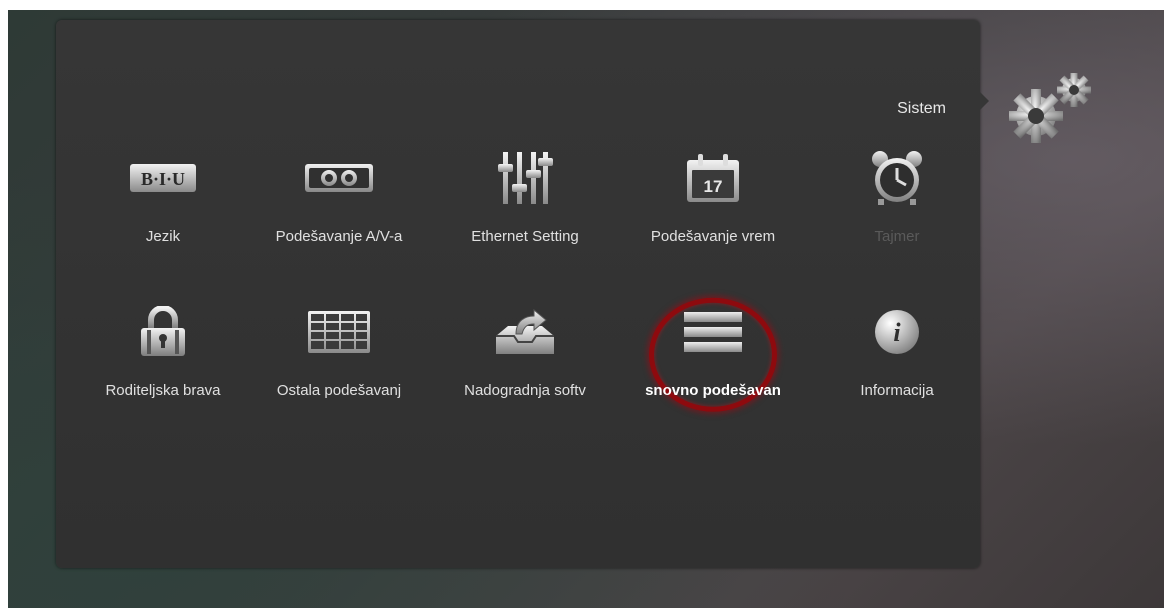 Image resolution: width=1166 pixels, height=610 pixels. I want to click on menu-item-label: Ethernet Setting, so click(525, 236).